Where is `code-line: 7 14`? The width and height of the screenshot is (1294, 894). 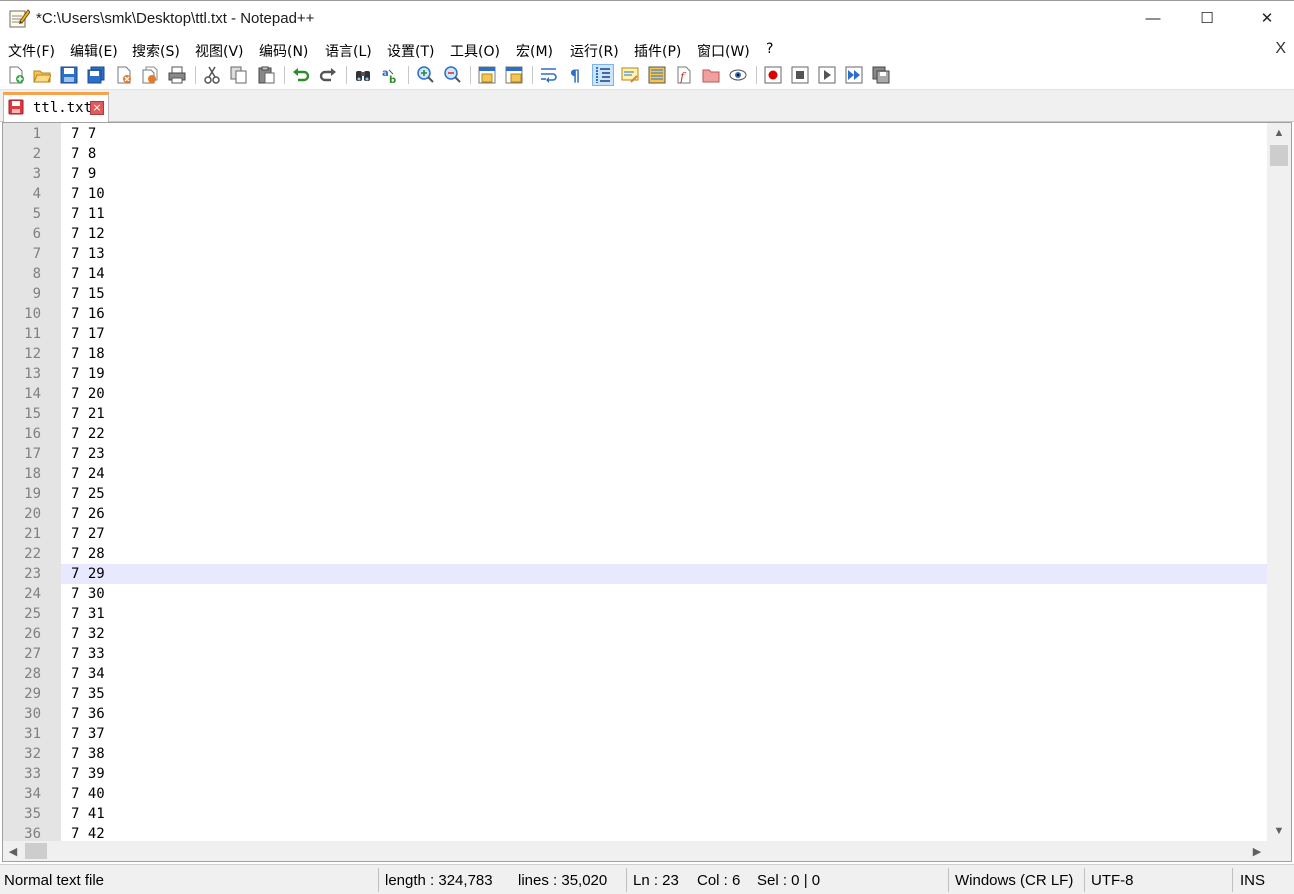
code-line: 7 14 is located at coordinates (664, 274).